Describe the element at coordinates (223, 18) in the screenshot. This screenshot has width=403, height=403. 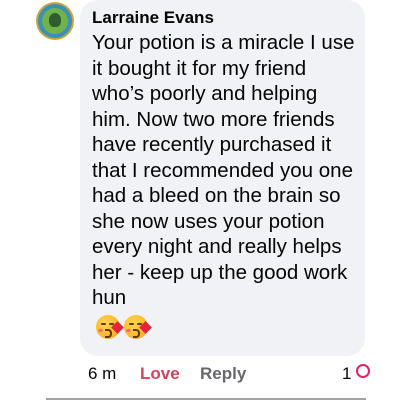
I see `comment-author: Larraine Evans` at that location.